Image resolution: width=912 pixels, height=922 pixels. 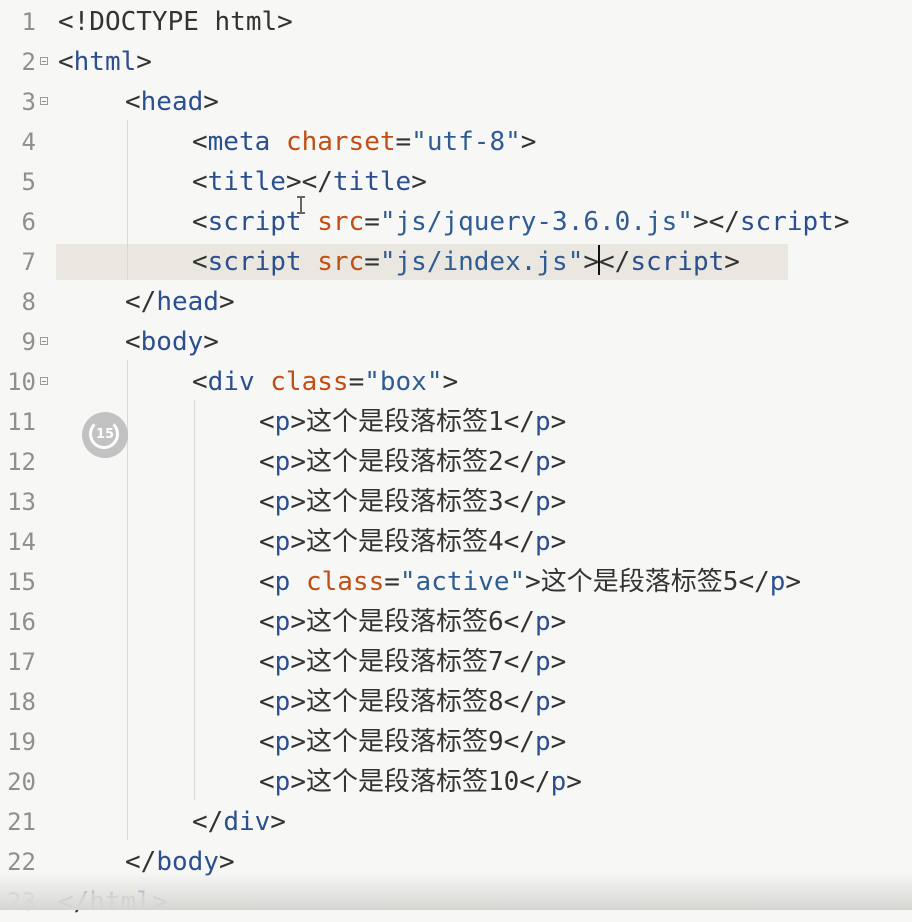 I want to click on code-punct: <!DOCTYPE html>, so click(x=175, y=22).